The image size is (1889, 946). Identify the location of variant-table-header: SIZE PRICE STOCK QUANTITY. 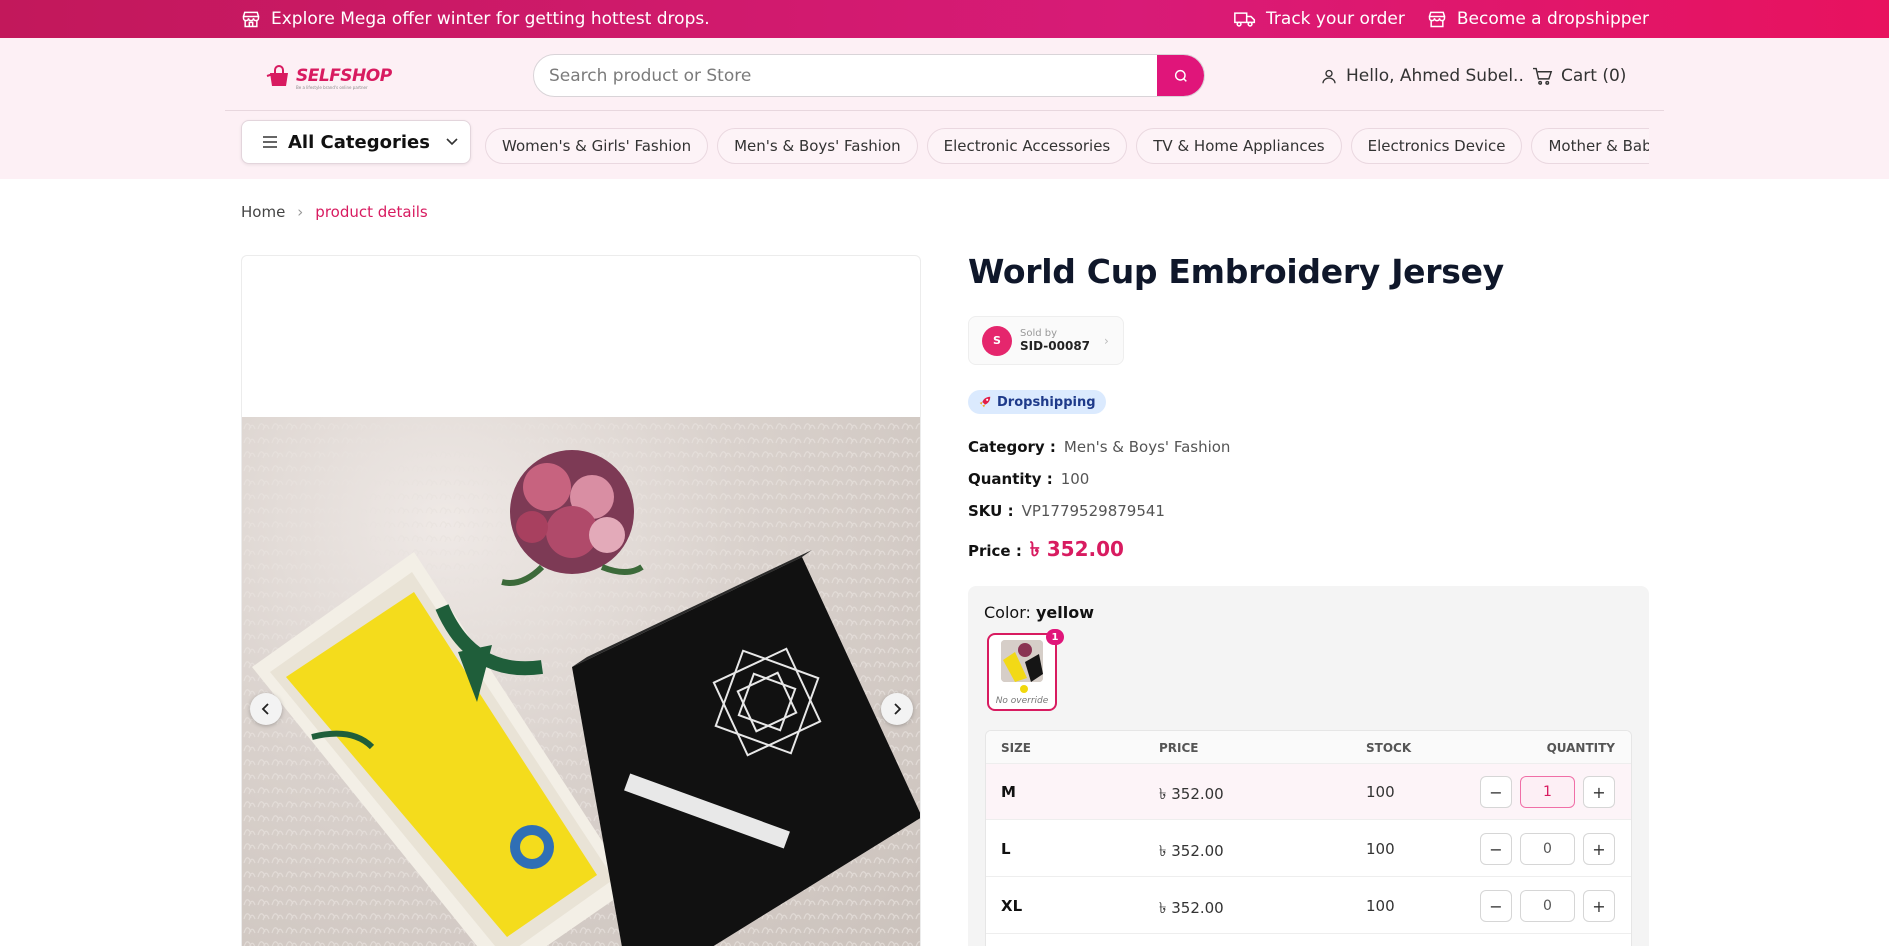
(1308, 747).